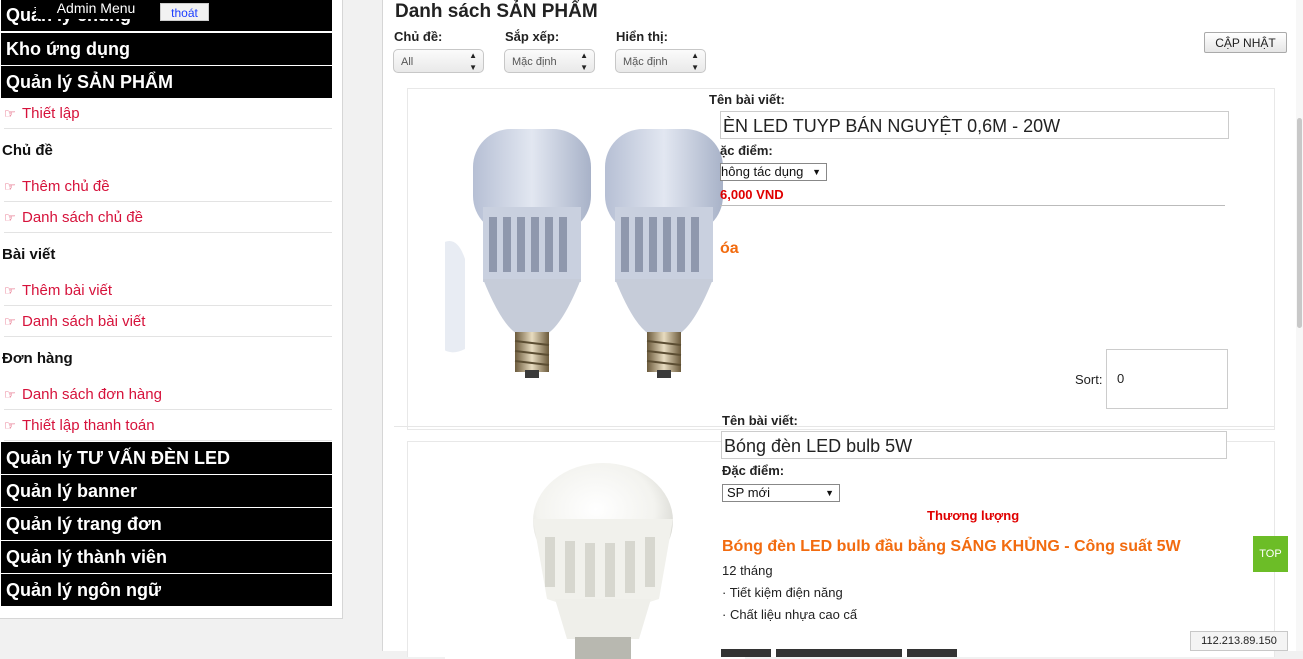 The image size is (1303, 659). I want to click on display-select-value: Mặc định, so click(645, 62).